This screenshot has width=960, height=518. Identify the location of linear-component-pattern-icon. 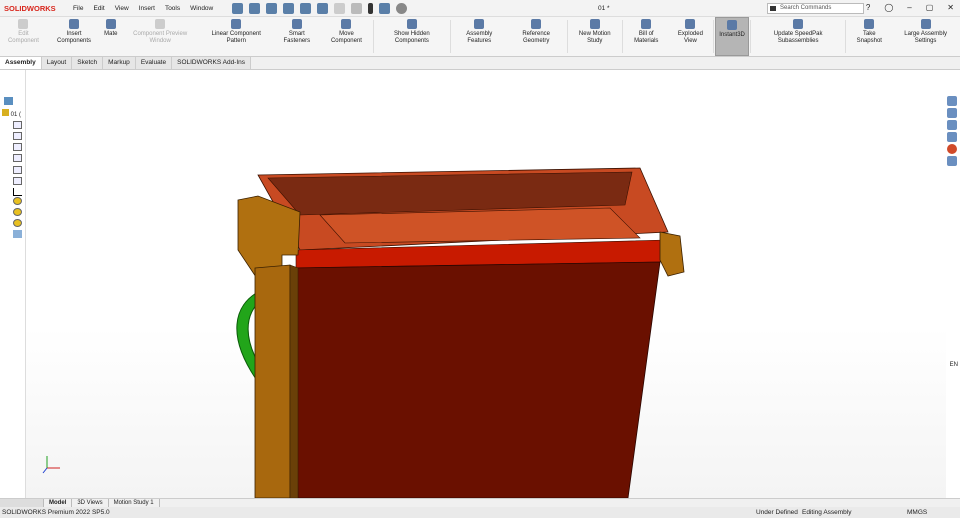
(236, 24).